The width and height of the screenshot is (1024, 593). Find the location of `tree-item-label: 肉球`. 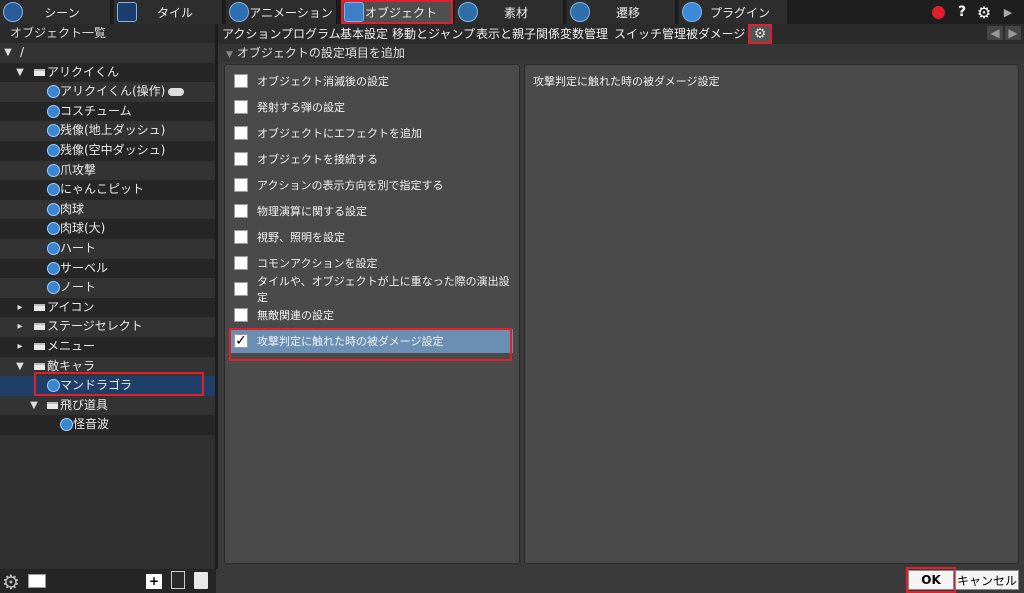

tree-item-label: 肉球 is located at coordinates (72, 208).